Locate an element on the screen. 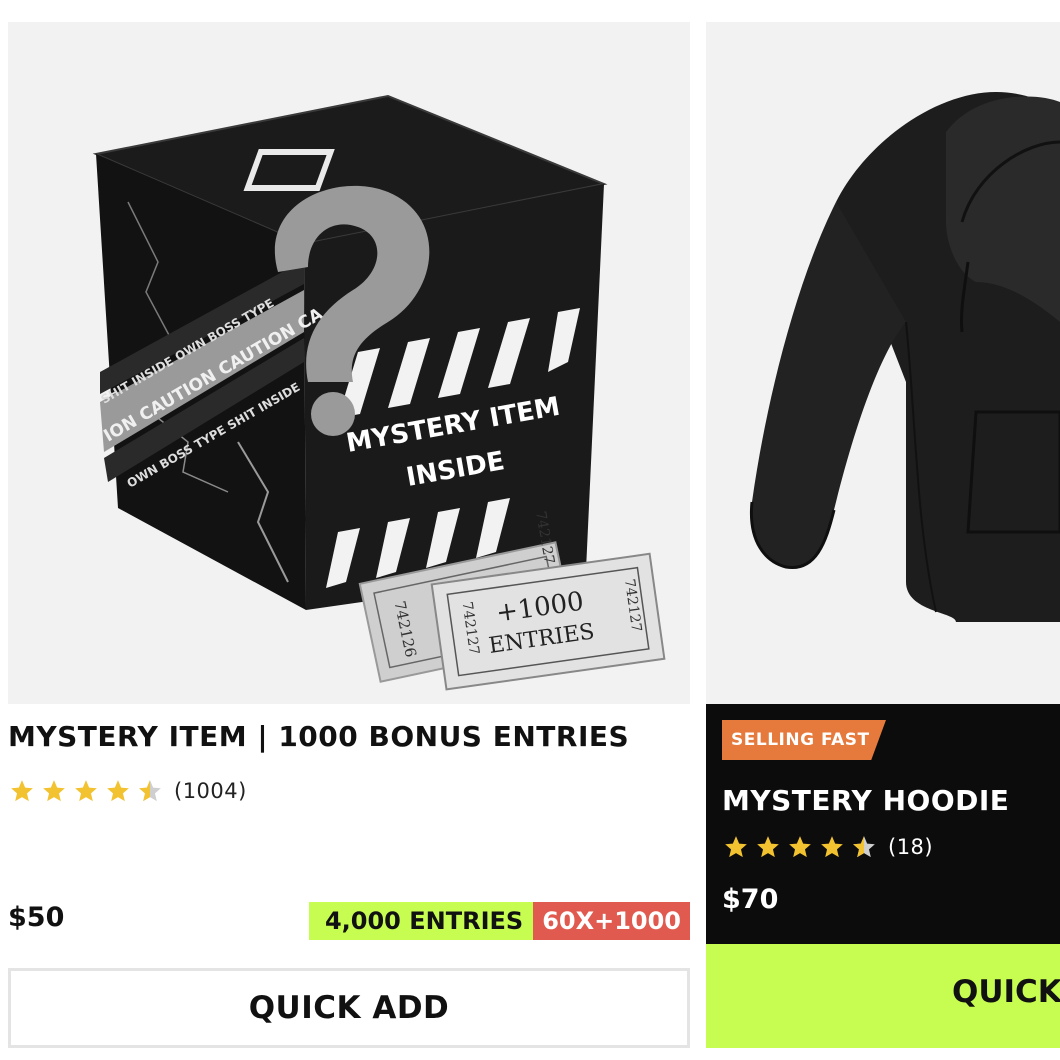 This screenshot has width=1060, height=1060. rating-count: (1004) is located at coordinates (210, 791).